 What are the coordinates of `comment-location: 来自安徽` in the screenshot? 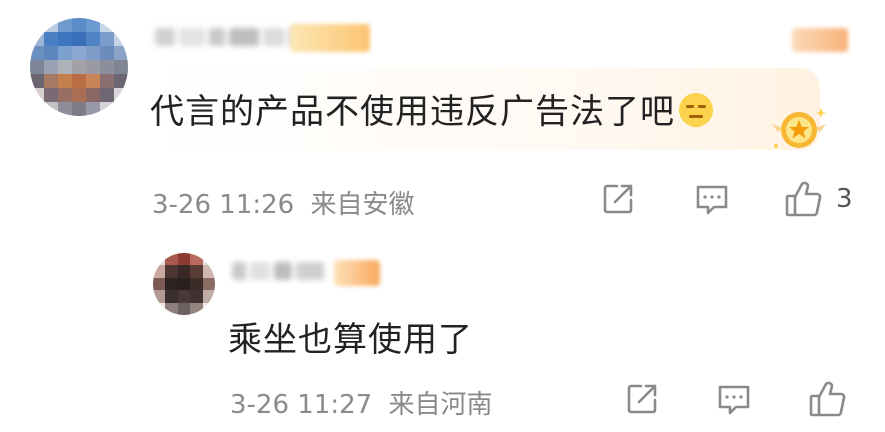 It's located at (362, 205).